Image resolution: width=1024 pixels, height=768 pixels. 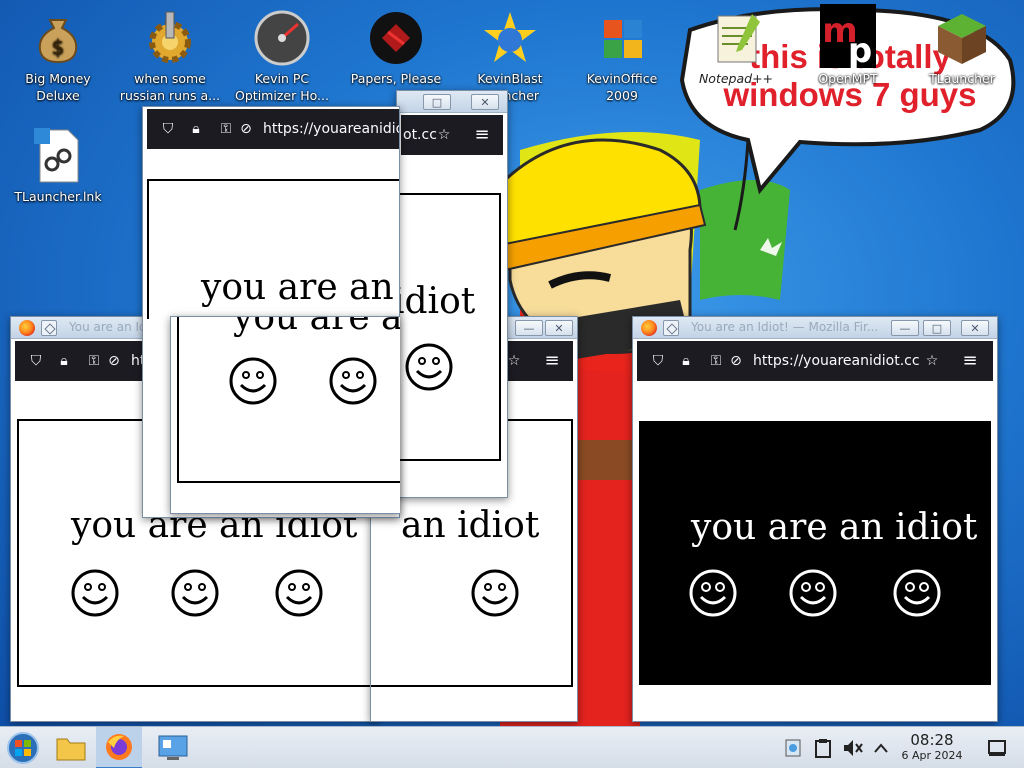 I want to click on taskbar-clock: 08:28 6 Apr 2024, so click(x=932, y=747).